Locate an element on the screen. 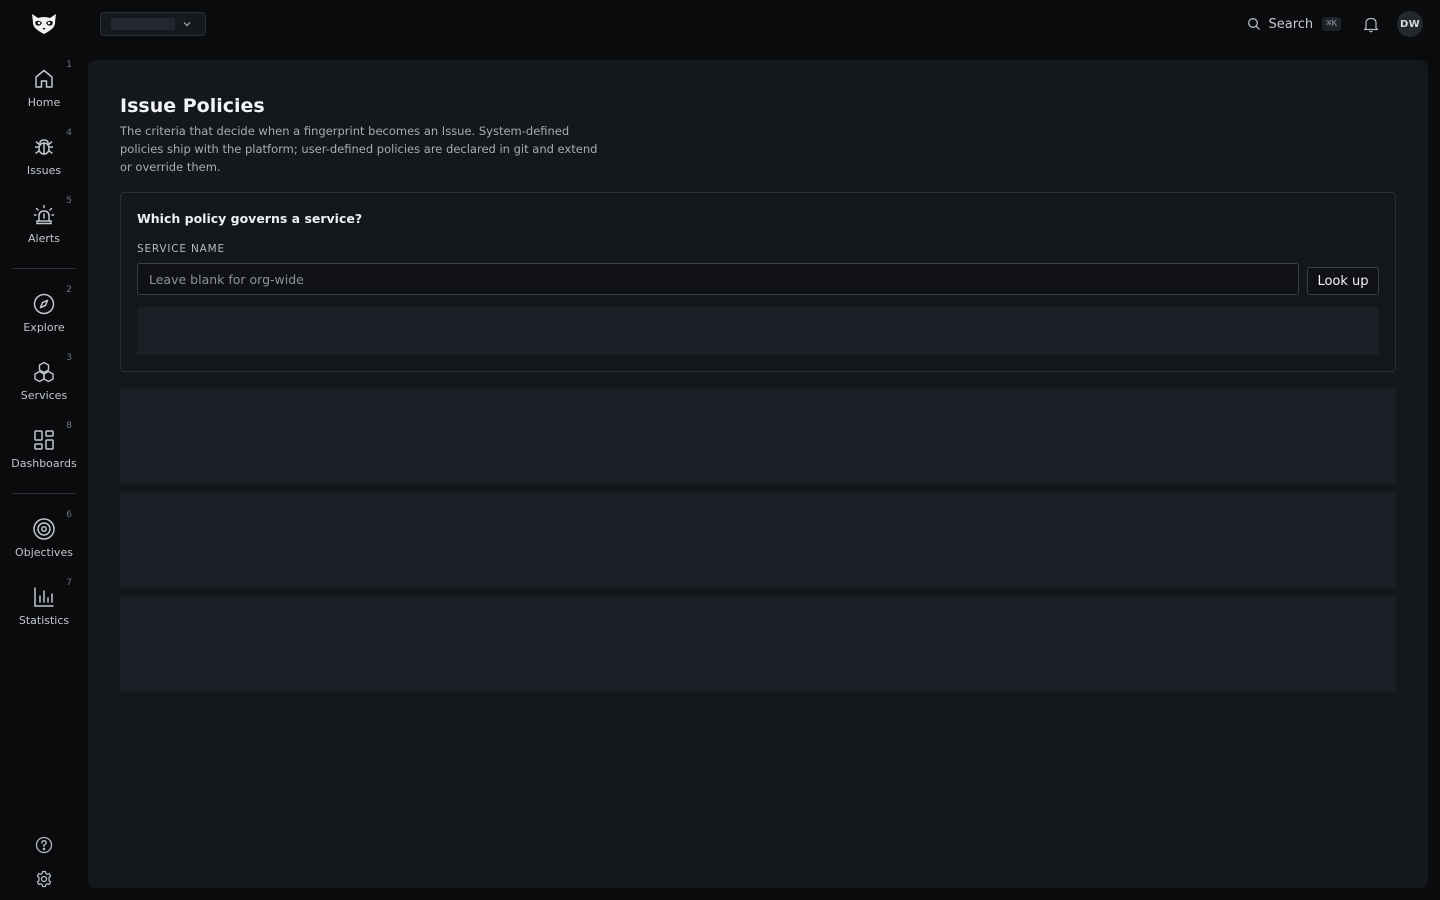 The height and width of the screenshot is (900, 1440). sidebar-item-services: 3 Services is located at coordinates (44, 385).